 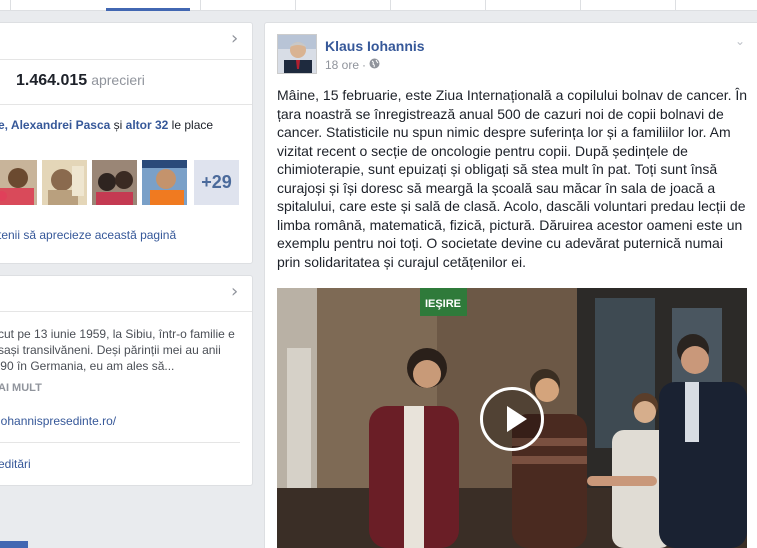 I want to click on post-meta: 18 ore ·, so click(x=352, y=65).